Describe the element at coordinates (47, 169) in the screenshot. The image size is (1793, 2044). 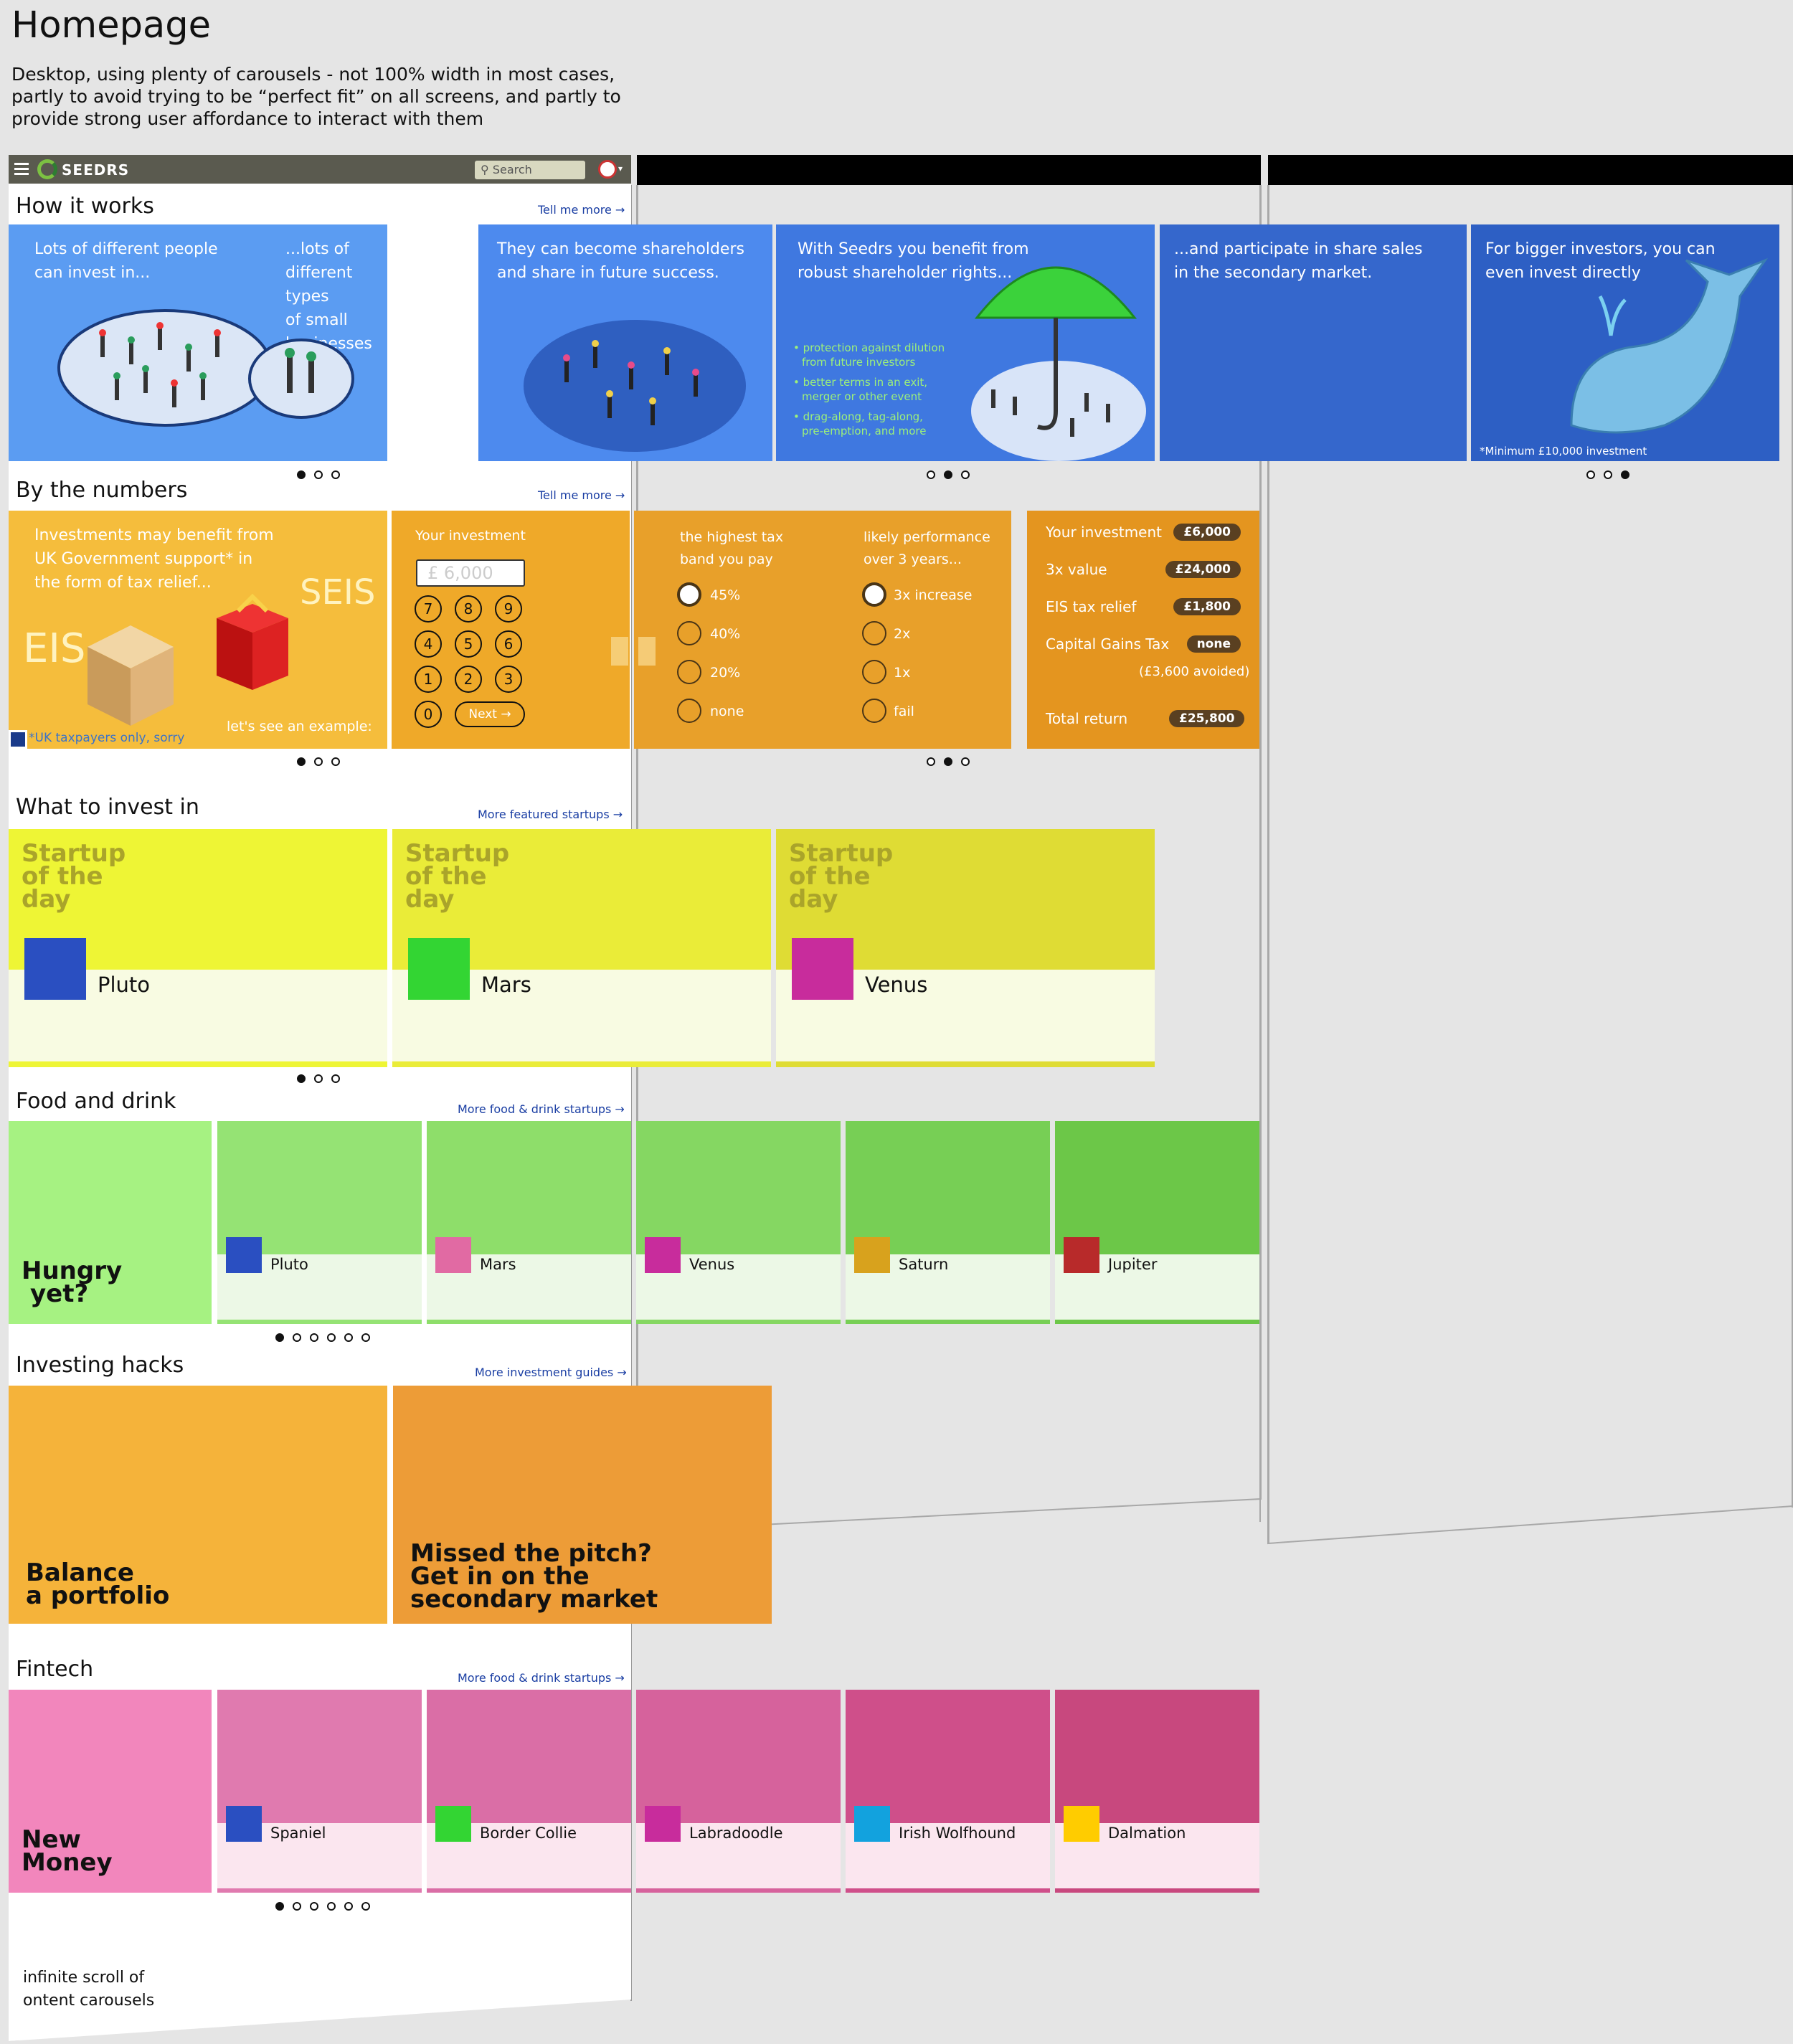
I see `seedrs-logo-icon` at that location.